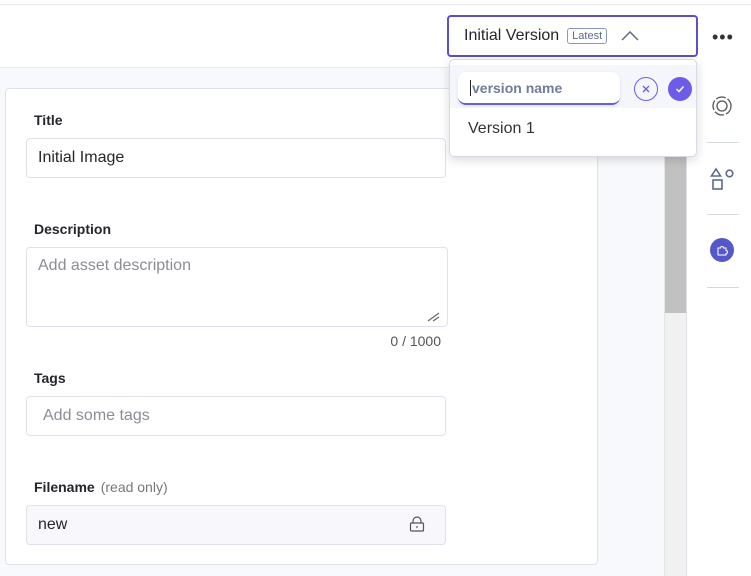 The image size is (751, 576). Describe the element at coordinates (587, 36) in the screenshot. I see `latest-badge: Latest` at that location.